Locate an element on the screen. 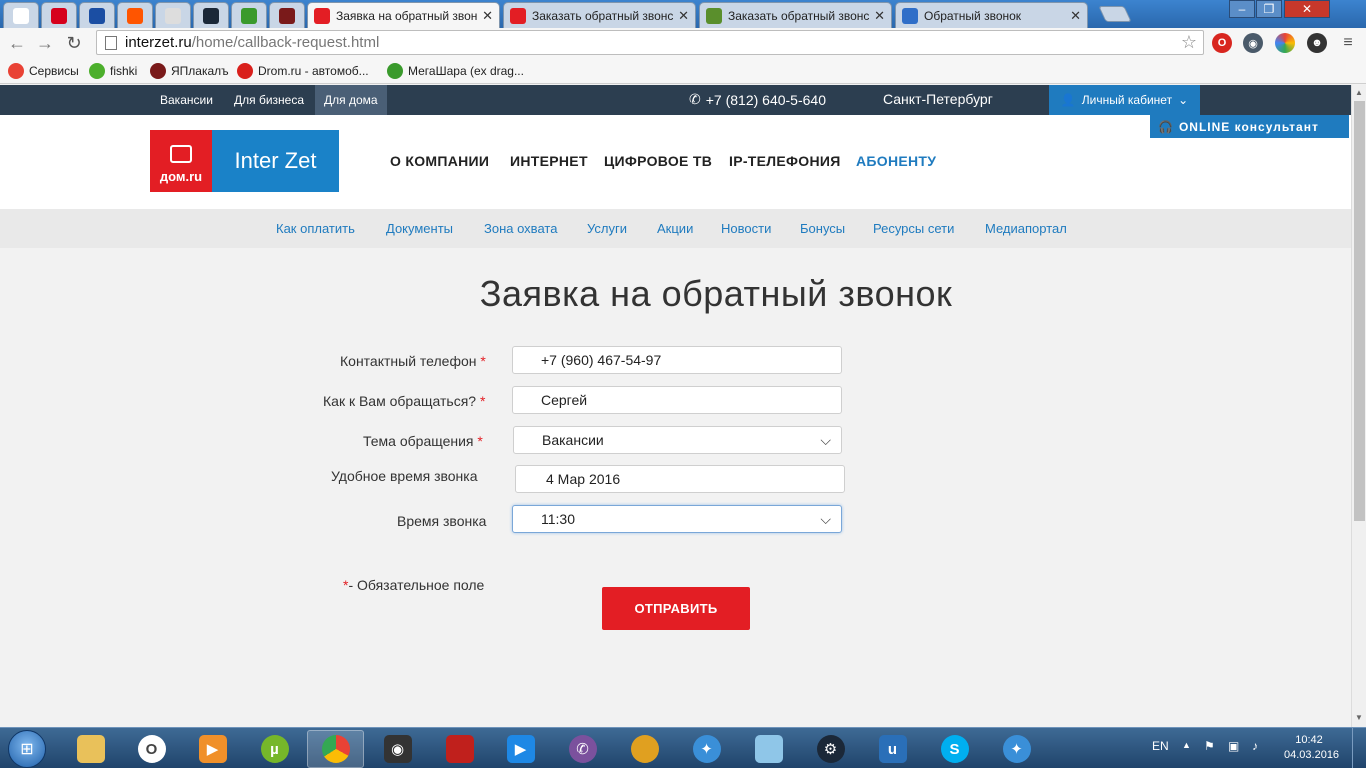  game-taskbar-icon is located at coordinates (644, 749).